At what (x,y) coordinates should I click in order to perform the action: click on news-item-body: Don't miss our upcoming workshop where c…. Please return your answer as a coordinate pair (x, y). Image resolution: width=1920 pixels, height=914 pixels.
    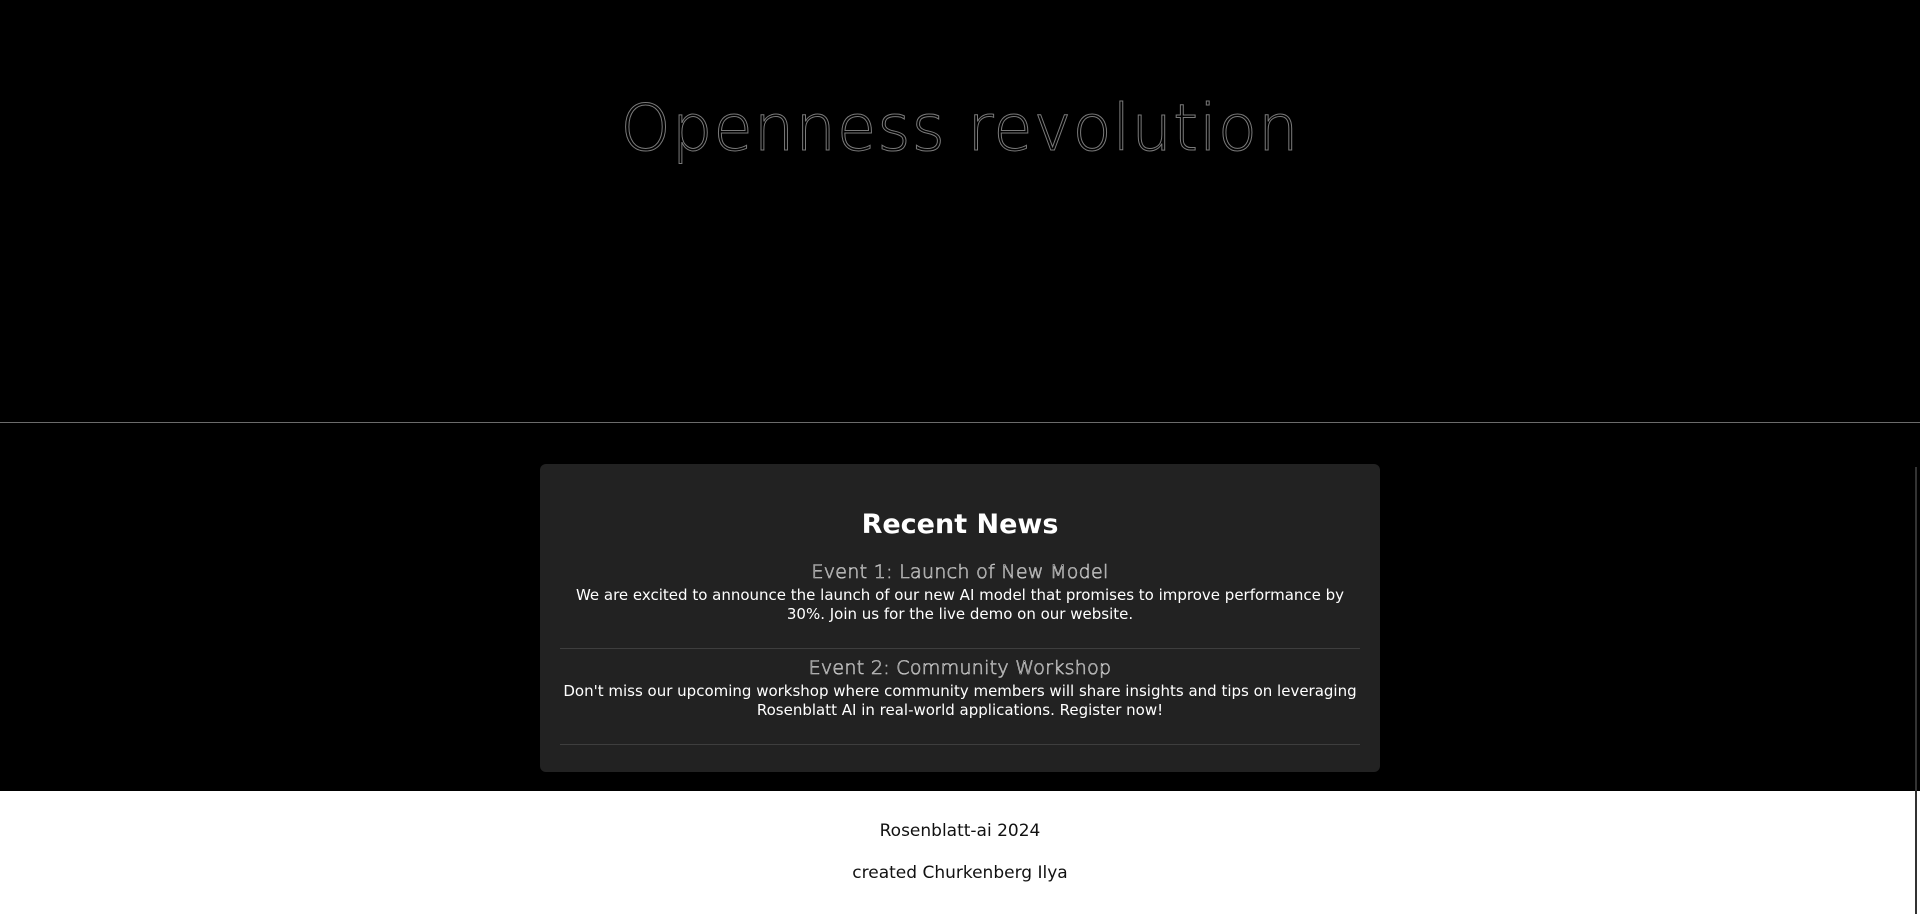
    Looking at the image, I should click on (960, 700).